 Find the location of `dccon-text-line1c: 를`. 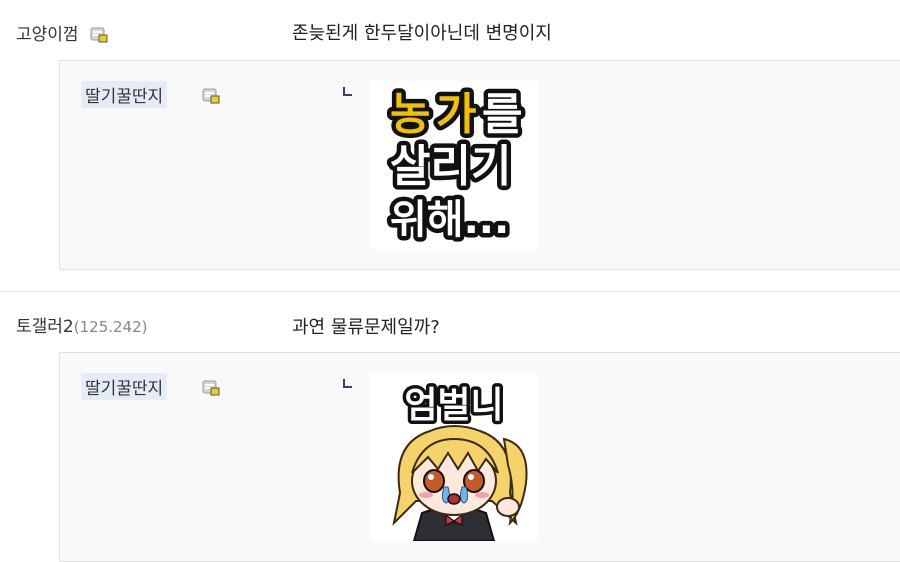

dccon-text-line1c: 를 is located at coordinates (502, 114).